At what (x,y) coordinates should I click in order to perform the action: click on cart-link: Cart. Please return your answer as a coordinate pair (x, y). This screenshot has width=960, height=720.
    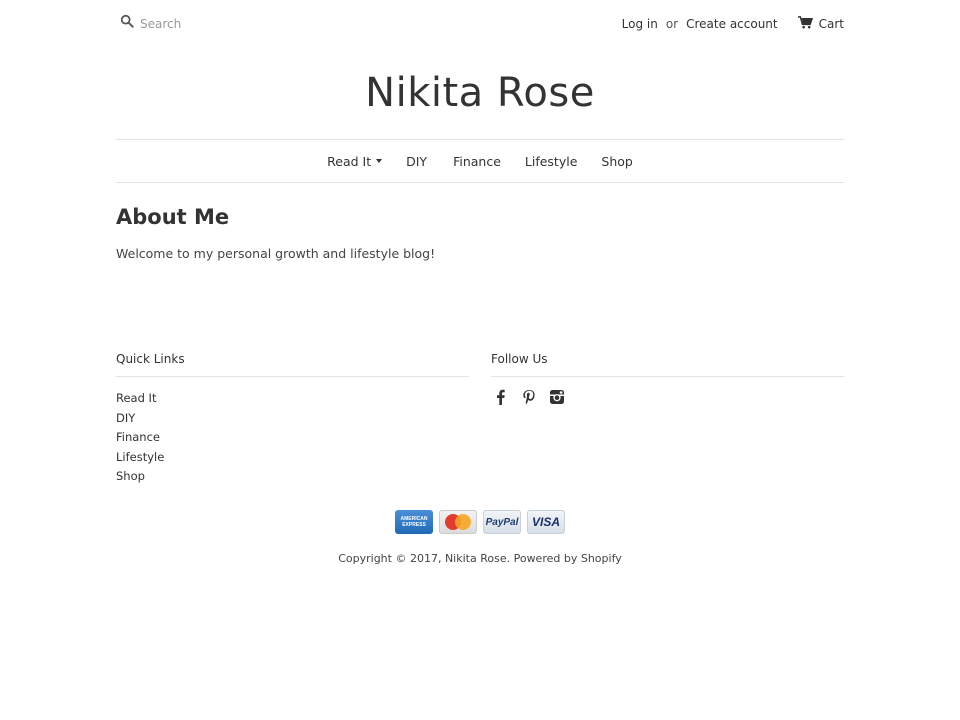
    Looking at the image, I should click on (820, 24).